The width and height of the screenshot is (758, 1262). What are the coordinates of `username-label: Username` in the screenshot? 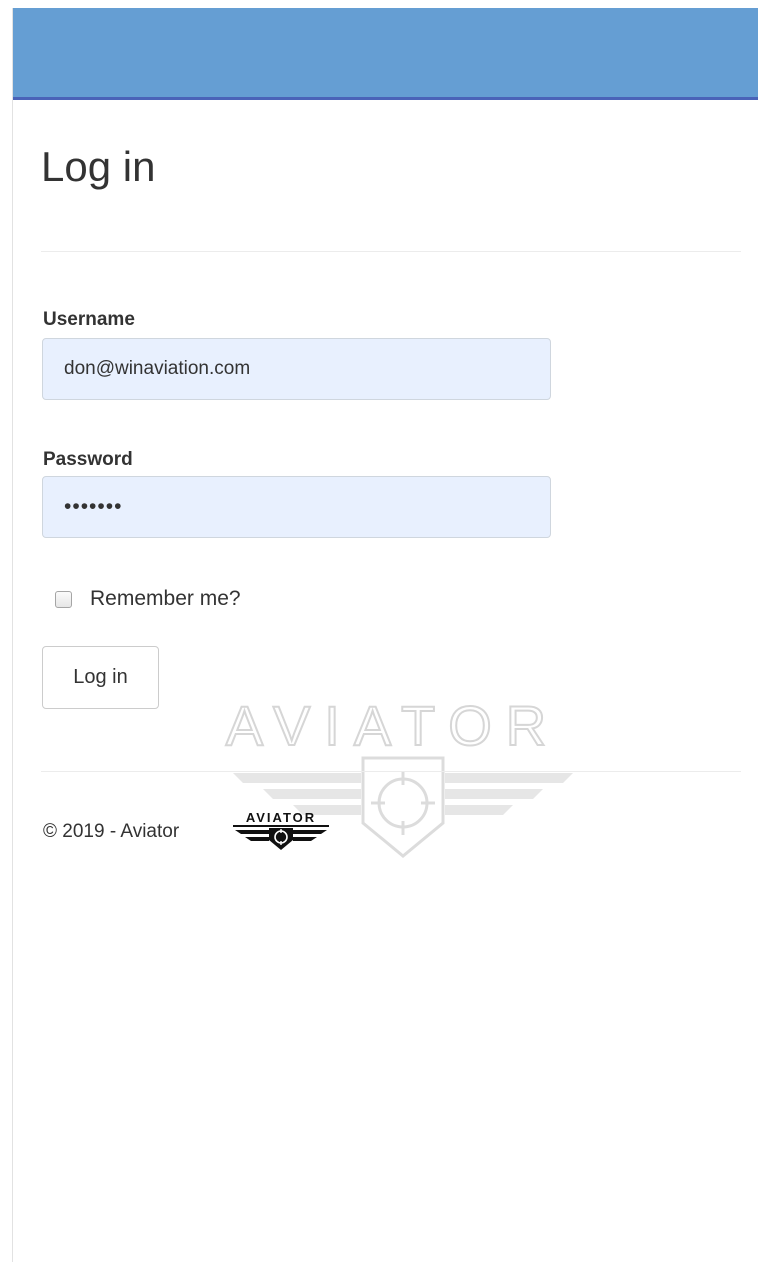 It's located at (89, 319).